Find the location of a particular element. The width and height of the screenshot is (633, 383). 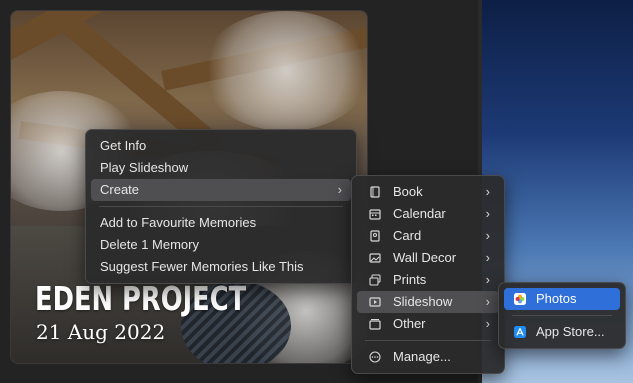

submenu-item-label: Calendar is located at coordinates (419, 213).